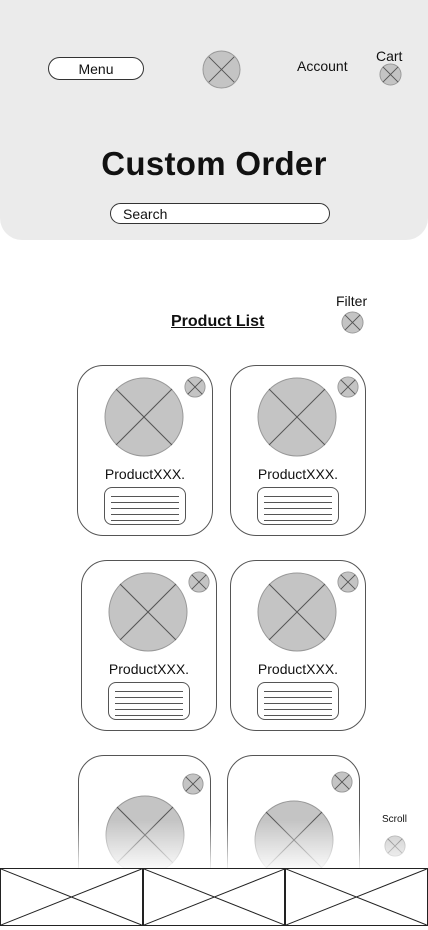 The image size is (428, 930). What do you see at coordinates (322, 66) in the screenshot?
I see `account-link: Account` at bounding box center [322, 66].